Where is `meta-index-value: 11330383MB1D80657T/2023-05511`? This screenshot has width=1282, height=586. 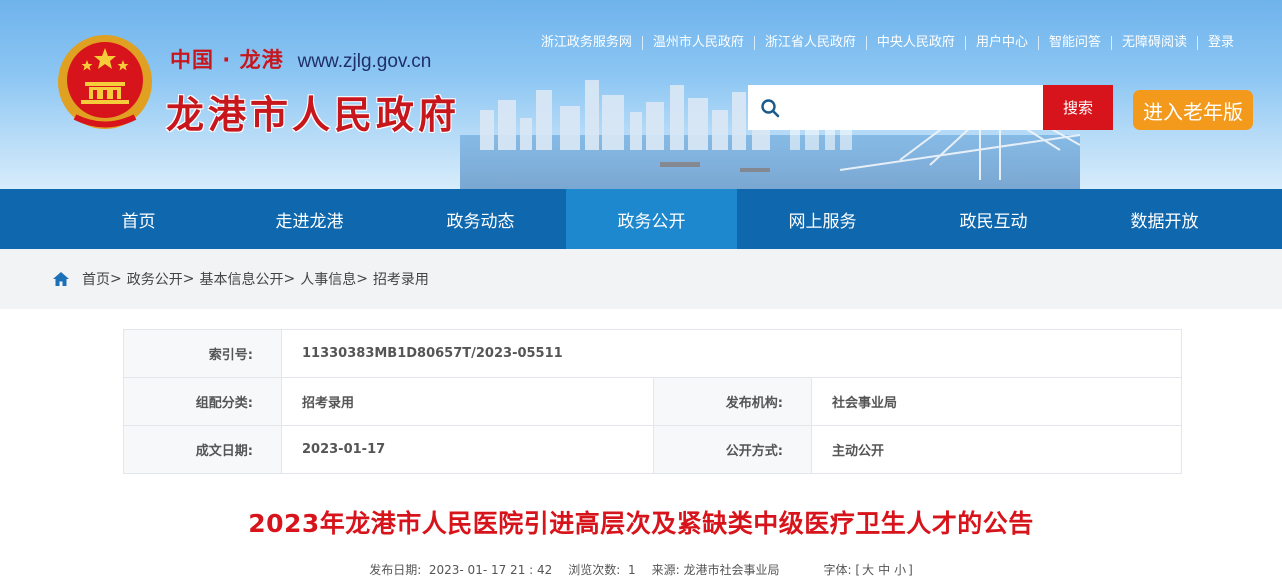
meta-index-value: 11330383MB1D80657T/2023-05511 is located at coordinates (731, 353).